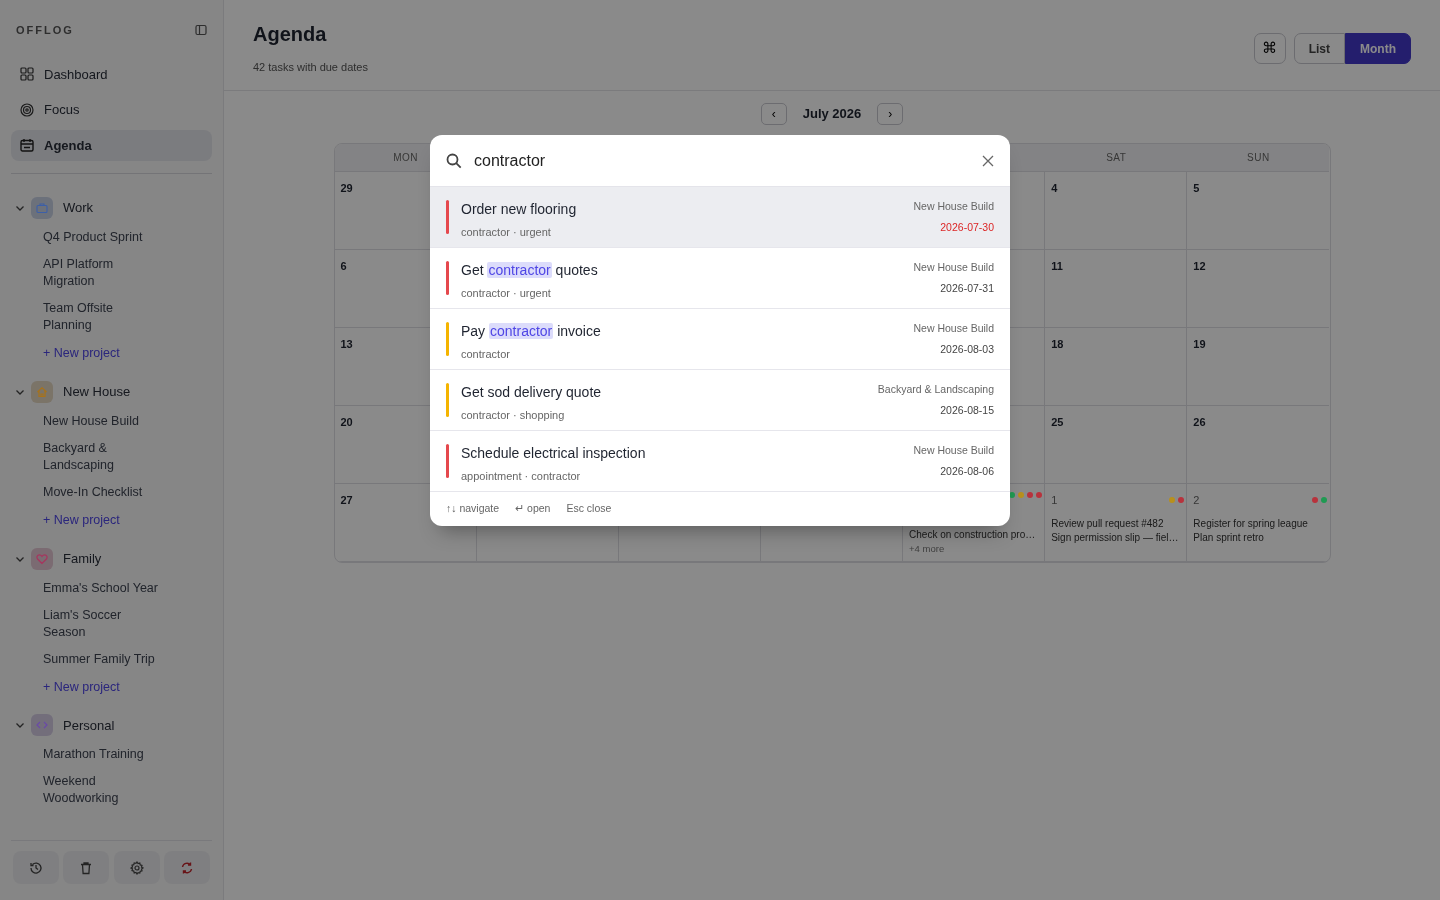 The height and width of the screenshot is (900, 1440). I want to click on sync-button, so click(186, 867).